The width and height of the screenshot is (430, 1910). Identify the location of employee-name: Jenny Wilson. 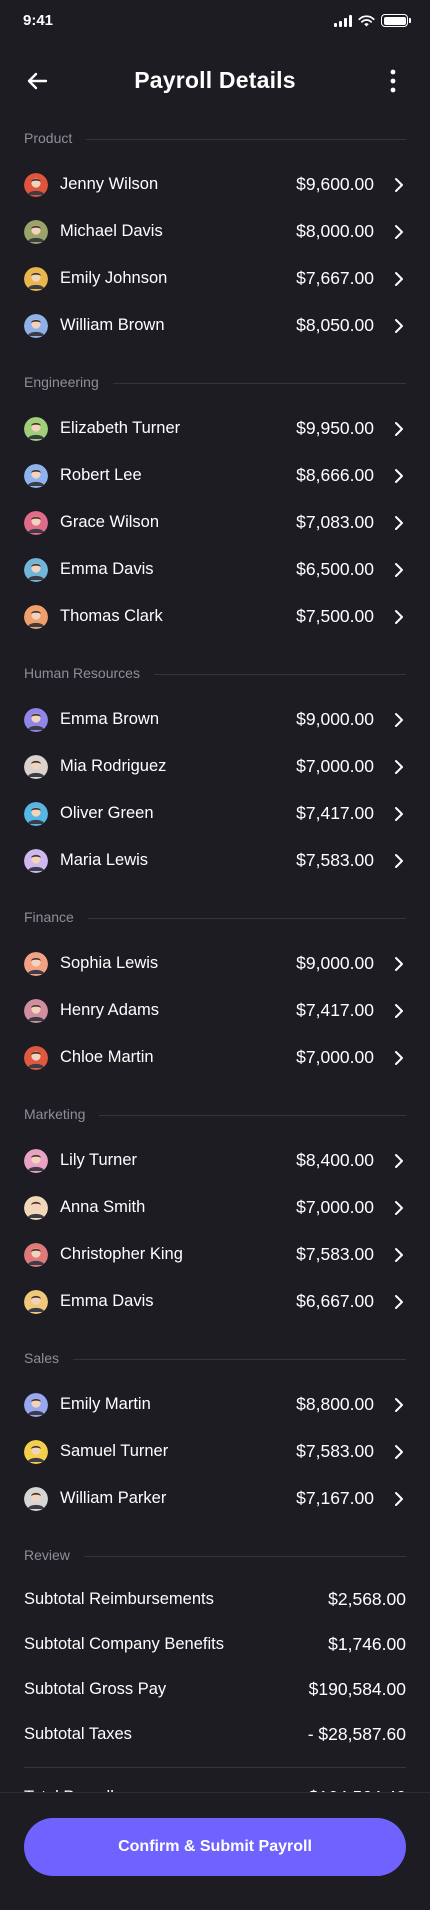
(109, 184).